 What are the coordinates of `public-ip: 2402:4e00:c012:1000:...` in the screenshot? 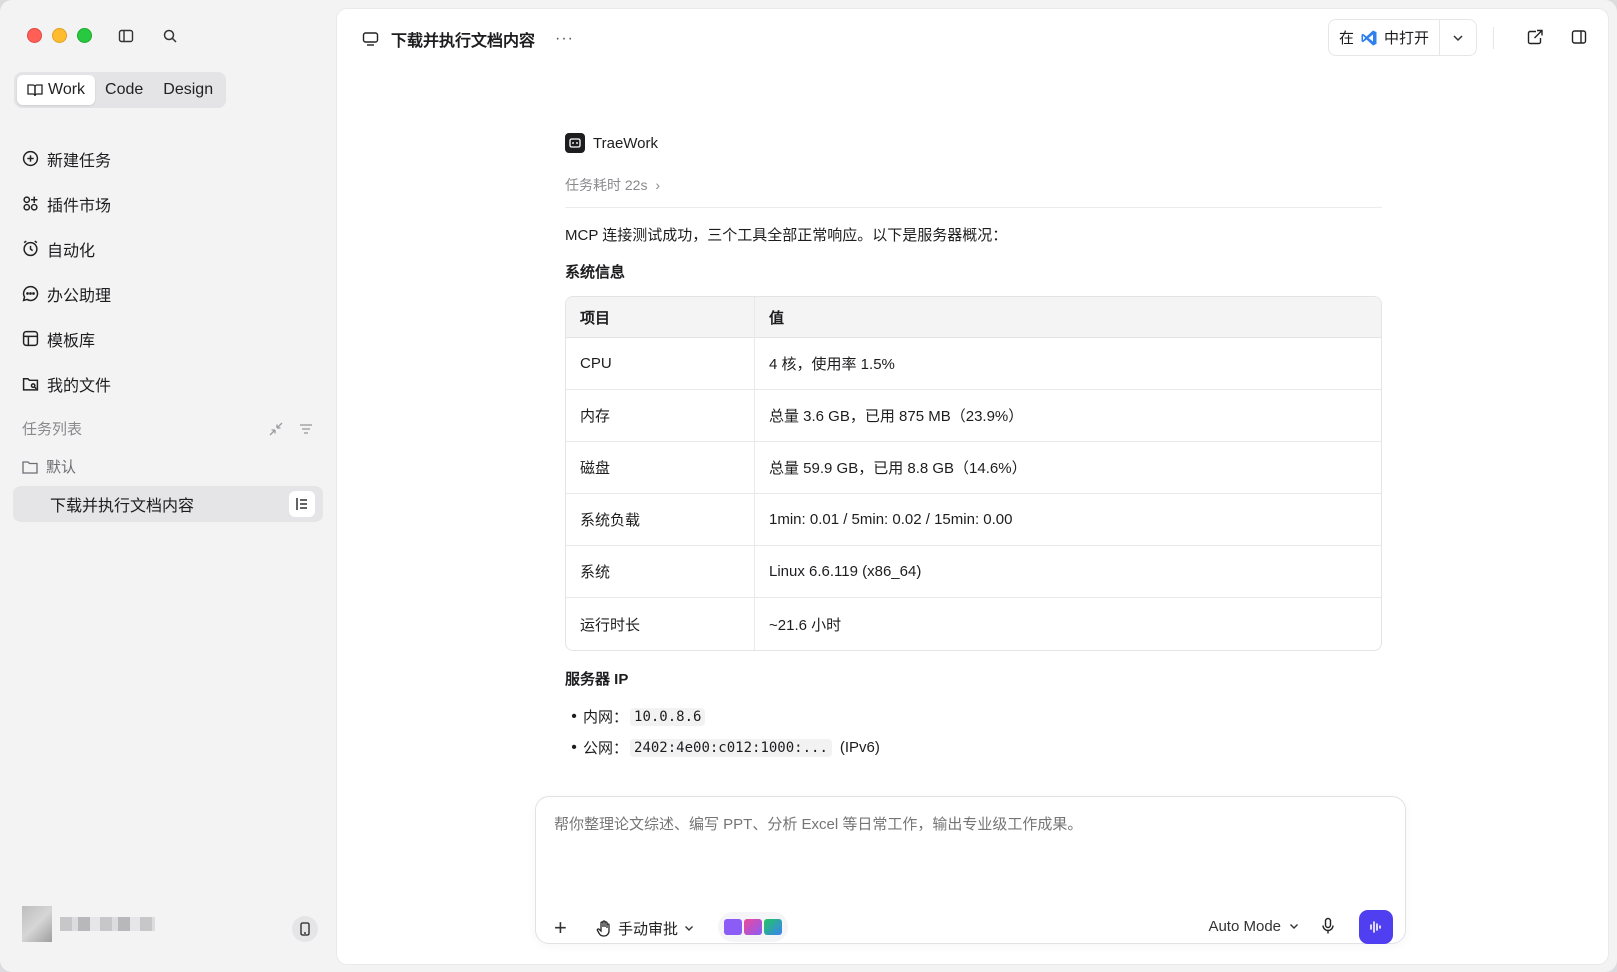 It's located at (731, 747).